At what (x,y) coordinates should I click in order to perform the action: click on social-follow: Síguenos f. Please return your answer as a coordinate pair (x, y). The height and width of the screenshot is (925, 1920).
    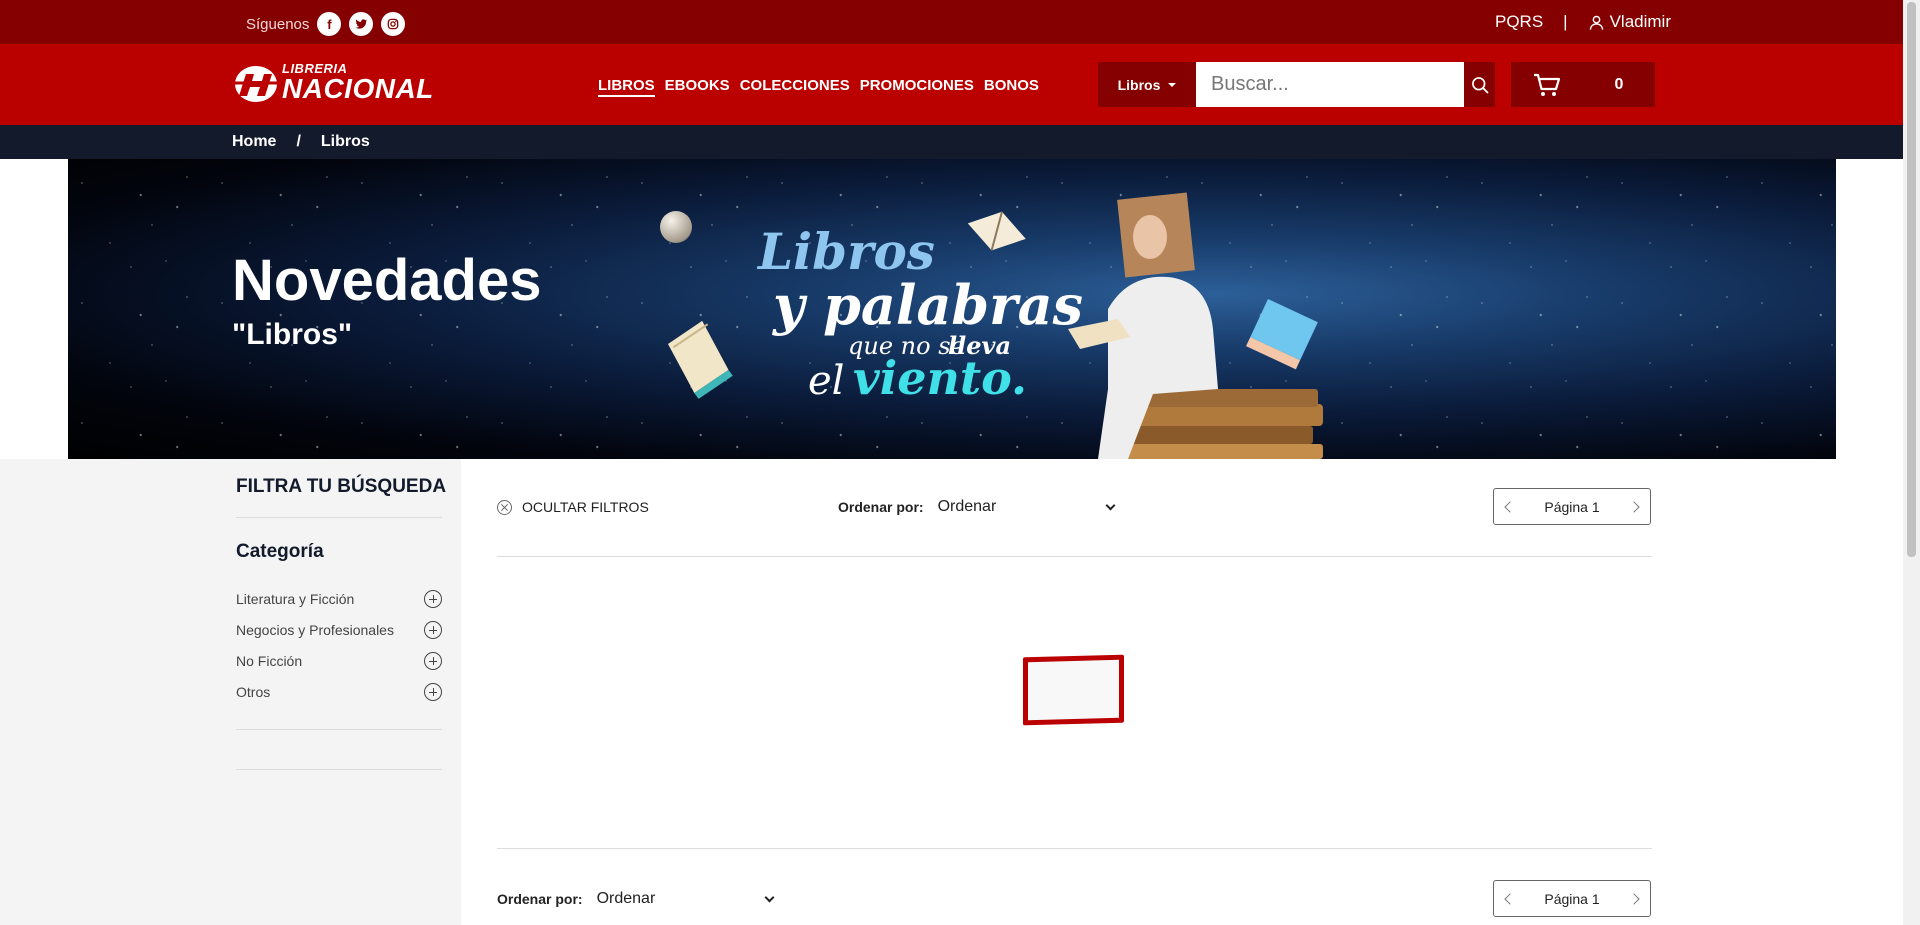
    Looking at the image, I should click on (326, 24).